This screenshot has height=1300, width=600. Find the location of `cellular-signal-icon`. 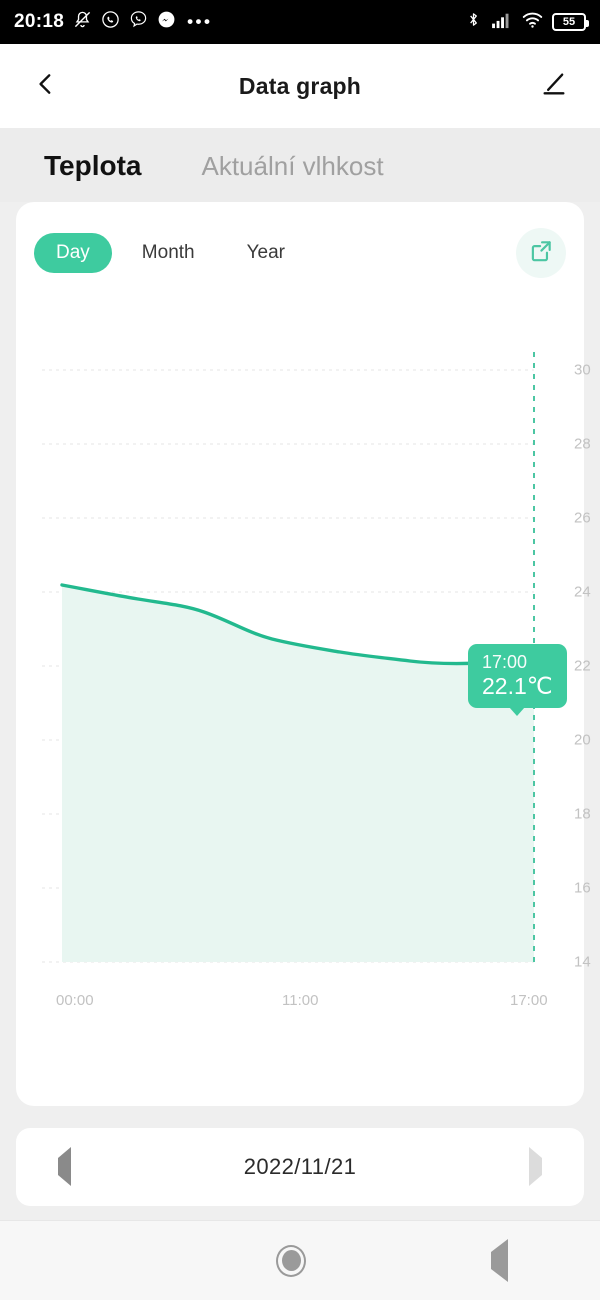

cellular-signal-icon is located at coordinates (502, 22).